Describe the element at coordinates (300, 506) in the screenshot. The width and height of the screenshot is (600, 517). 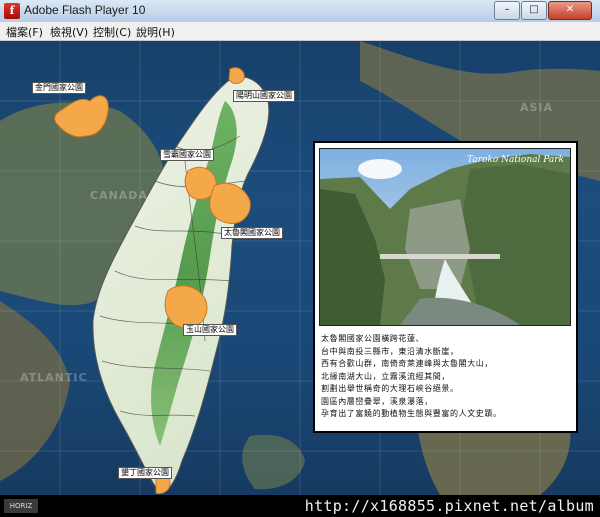
I see `bottom-bar: HORIZ http://x168855.pixnet.net/album` at that location.